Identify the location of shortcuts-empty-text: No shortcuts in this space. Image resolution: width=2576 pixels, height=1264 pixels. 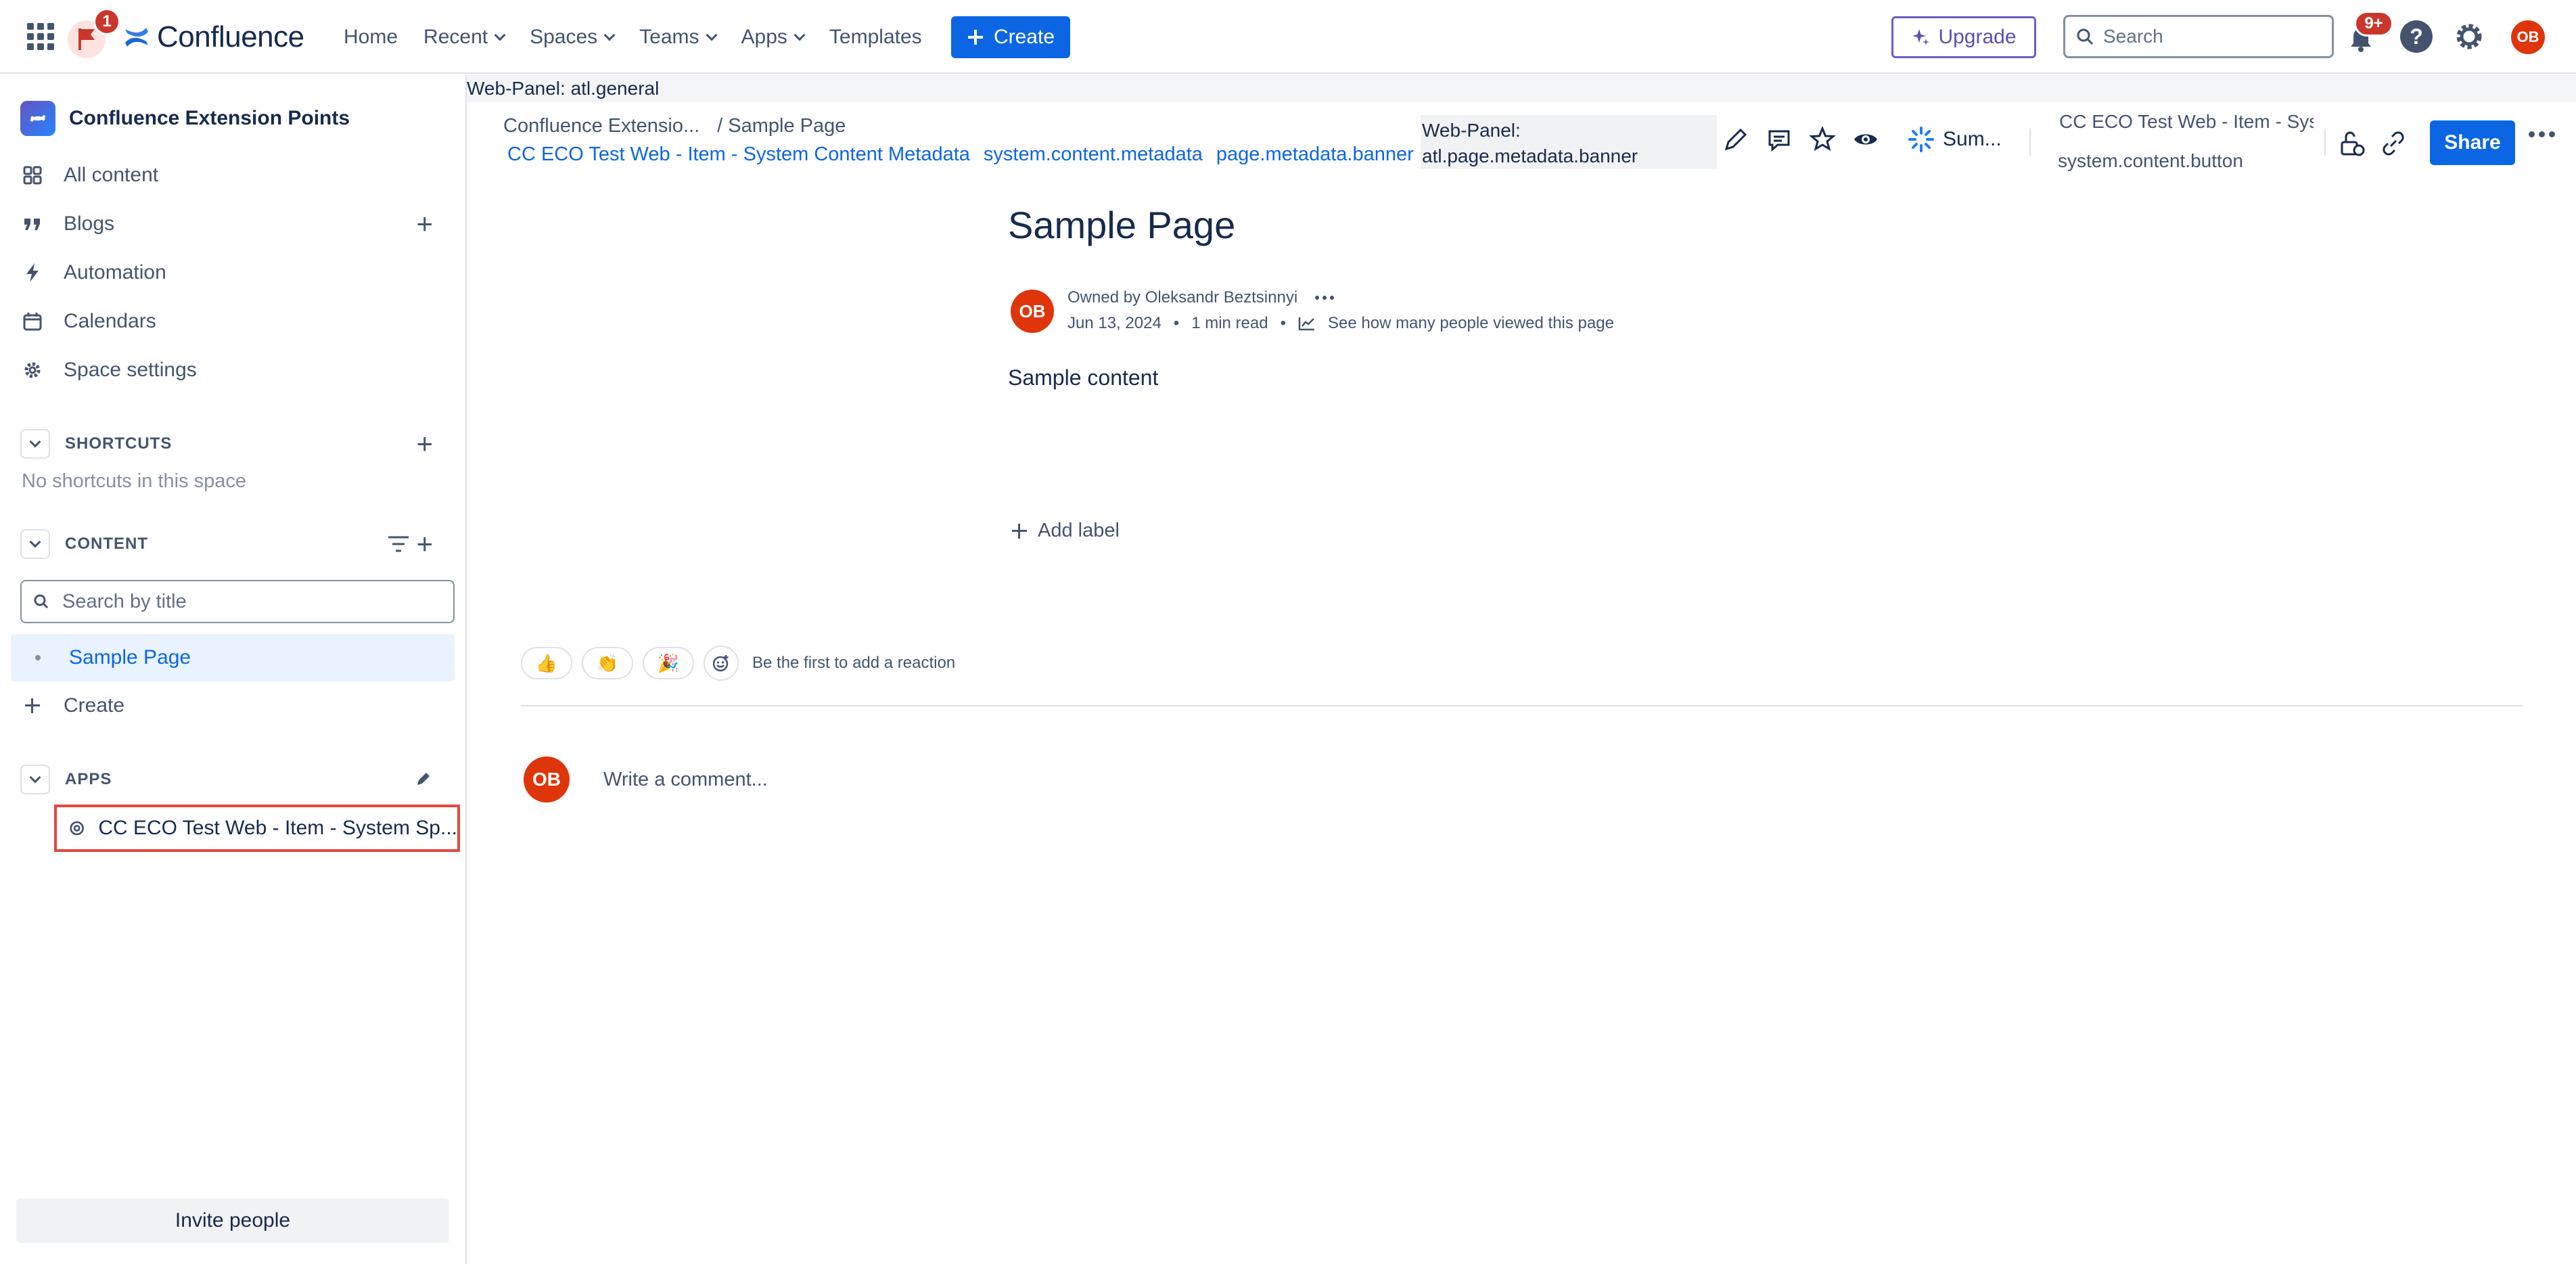
(134, 481).